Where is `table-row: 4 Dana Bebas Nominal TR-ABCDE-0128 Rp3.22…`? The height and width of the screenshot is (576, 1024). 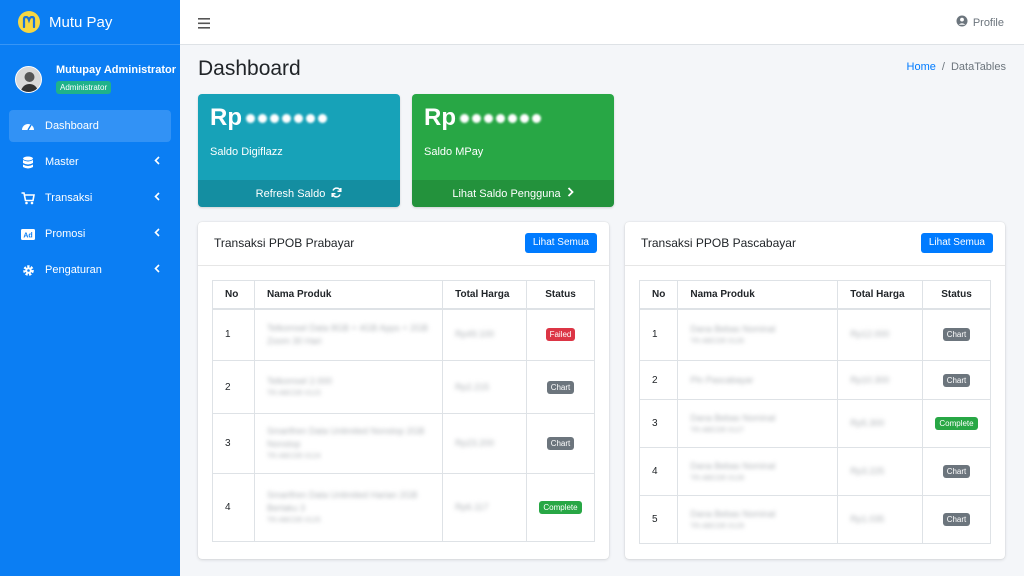 table-row: 4 Dana Bebas Nominal TR-ABCDE-0128 Rp3.22… is located at coordinates (815, 471).